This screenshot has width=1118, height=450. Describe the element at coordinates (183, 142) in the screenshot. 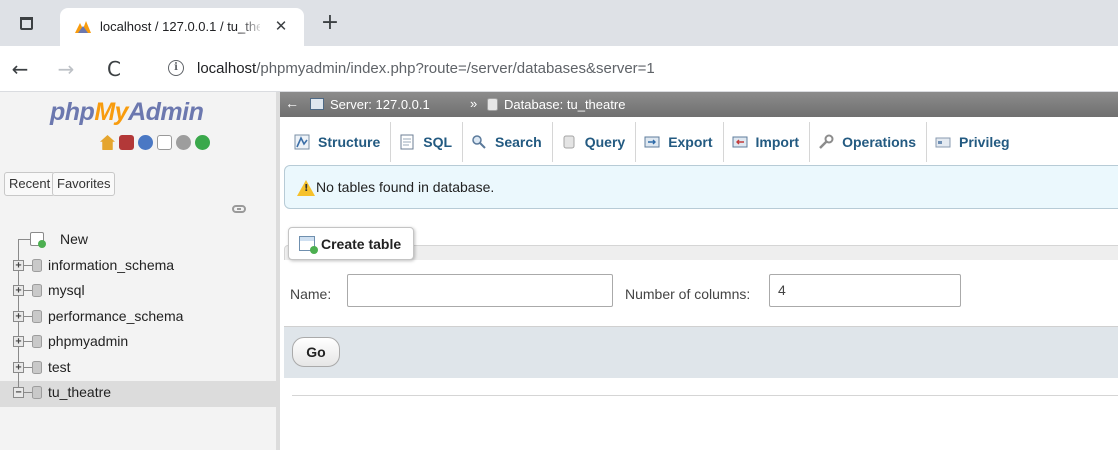

I see `settings-gear-icon` at that location.